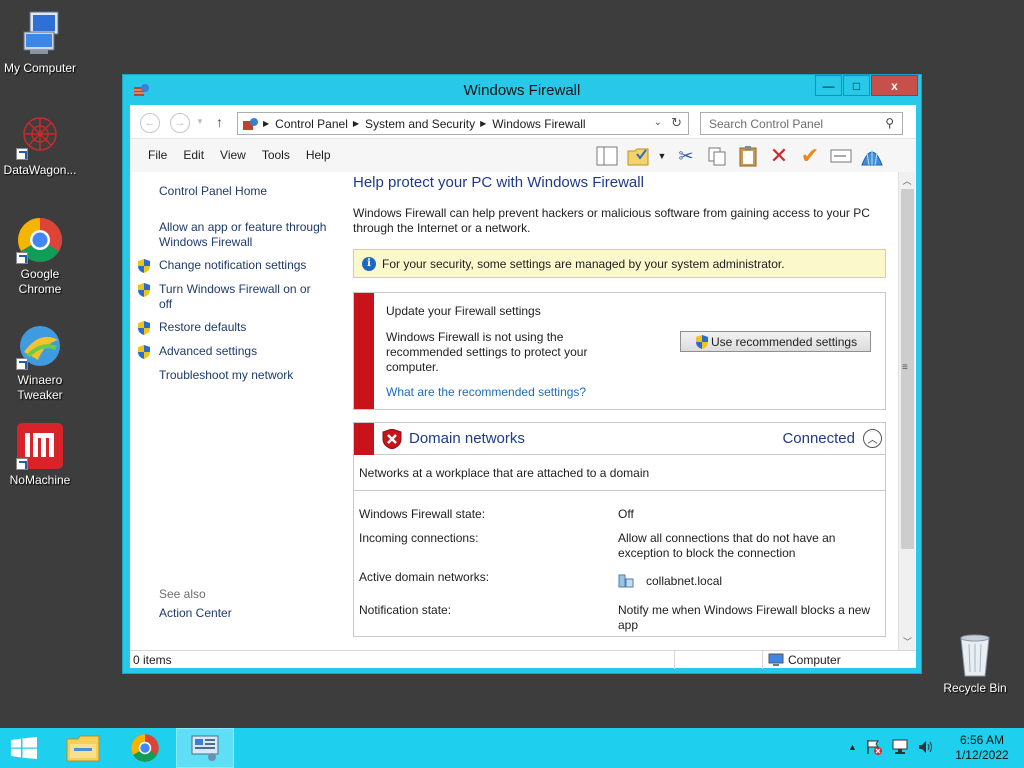  Describe the element at coordinates (748, 156) in the screenshot. I see `paste-button` at that location.